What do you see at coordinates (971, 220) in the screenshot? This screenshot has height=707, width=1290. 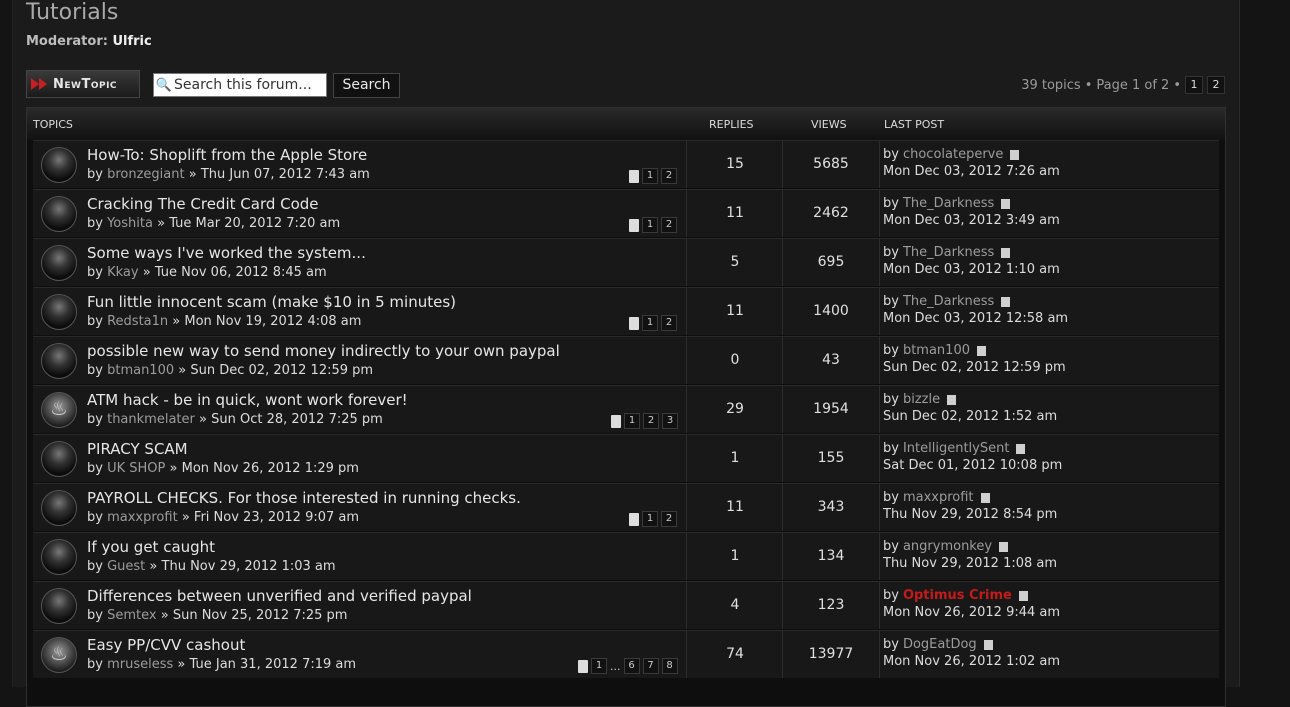 I see `last-post-date: Mon Dec 03, 2012 3:49 am` at bounding box center [971, 220].